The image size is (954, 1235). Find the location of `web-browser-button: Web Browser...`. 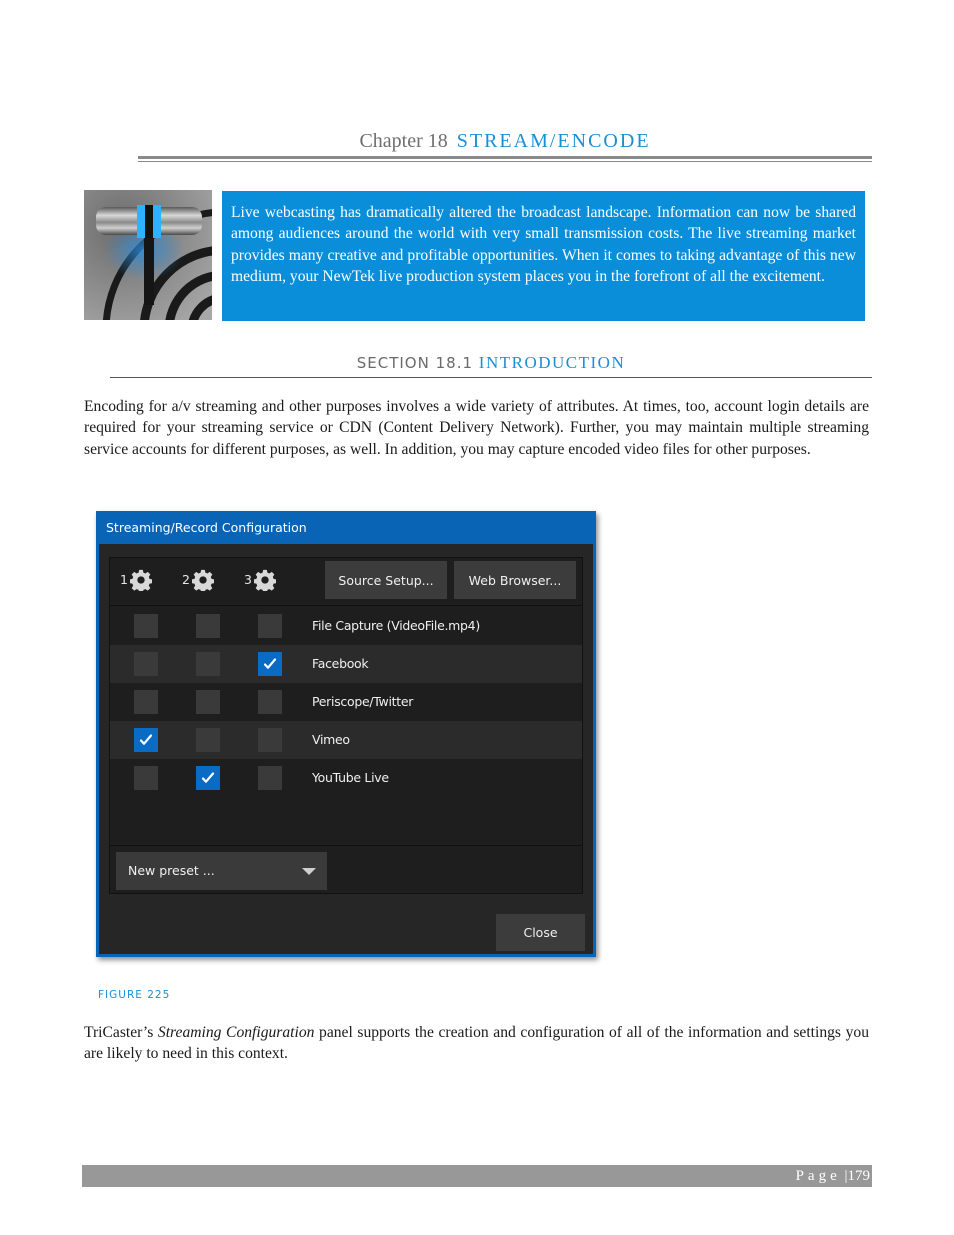

web-browser-button: Web Browser... is located at coordinates (515, 580).